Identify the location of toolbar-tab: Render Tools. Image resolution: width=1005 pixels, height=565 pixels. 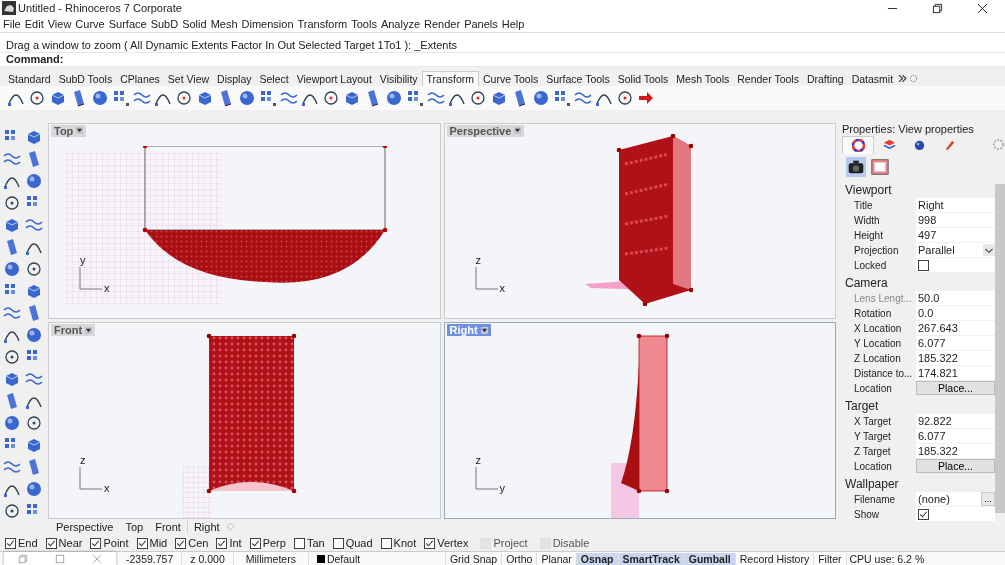
(768, 79).